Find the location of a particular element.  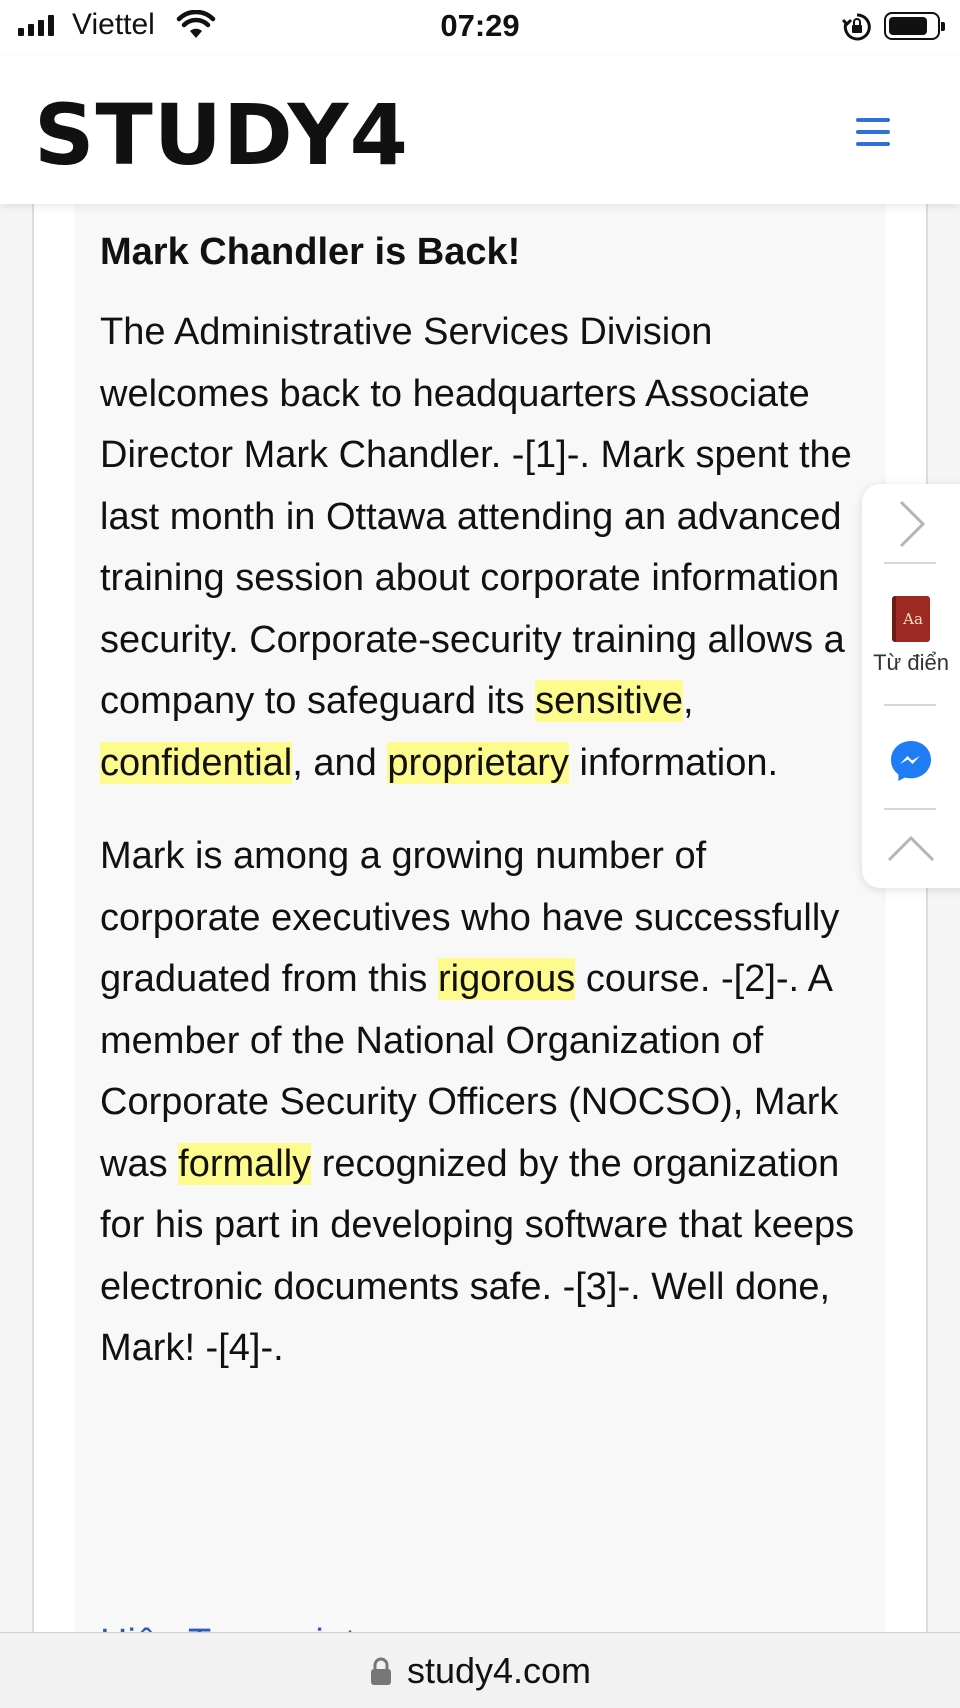

highlighted-word: rigorous is located at coordinates (506, 979).